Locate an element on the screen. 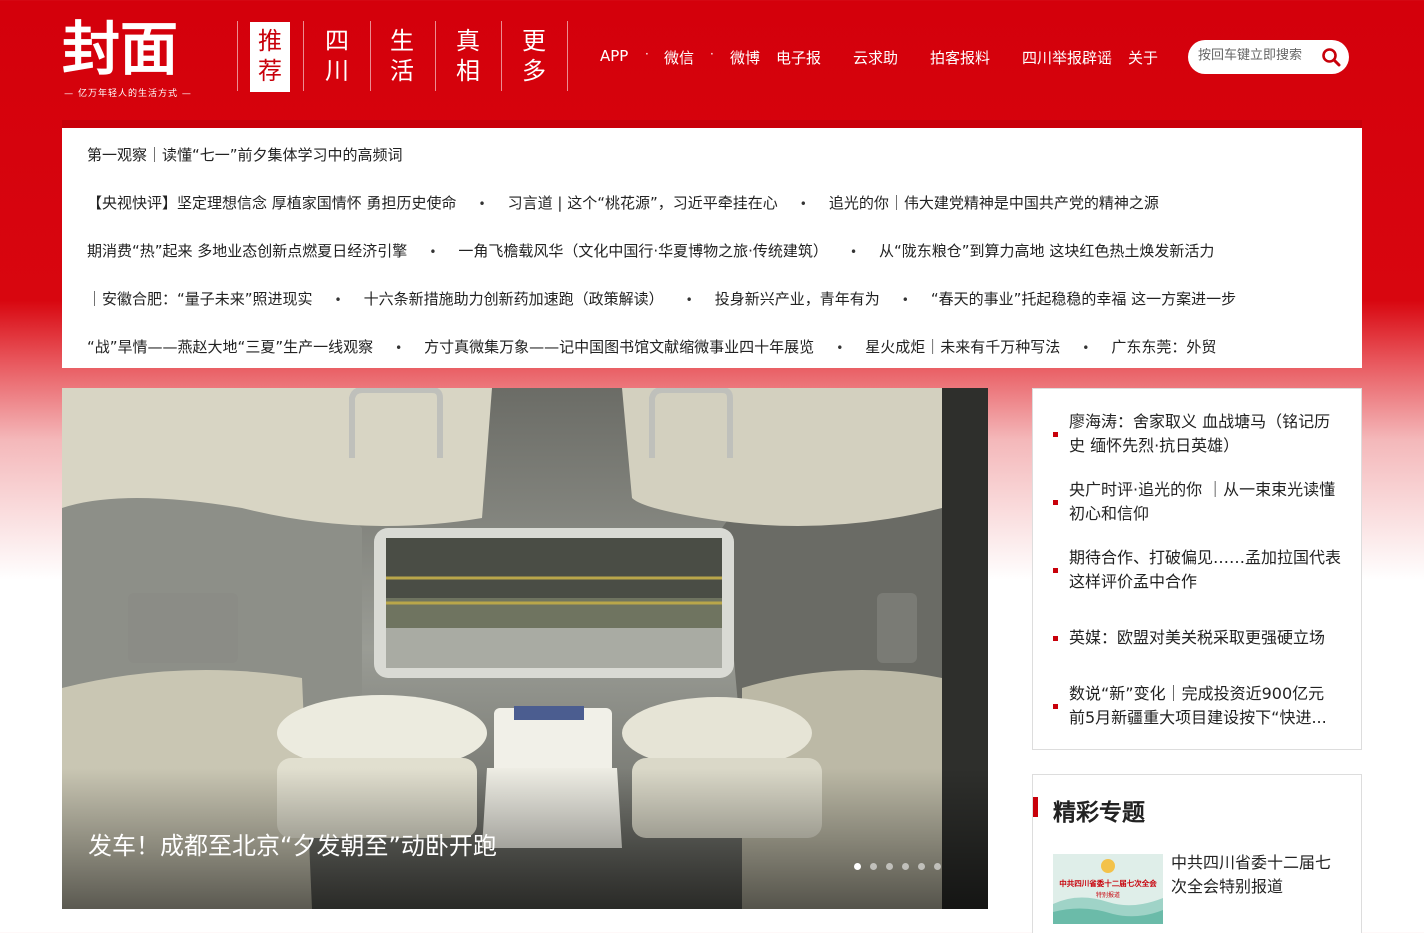 The image size is (1424, 933). tab-more: 更 多 is located at coordinates (534, 57).